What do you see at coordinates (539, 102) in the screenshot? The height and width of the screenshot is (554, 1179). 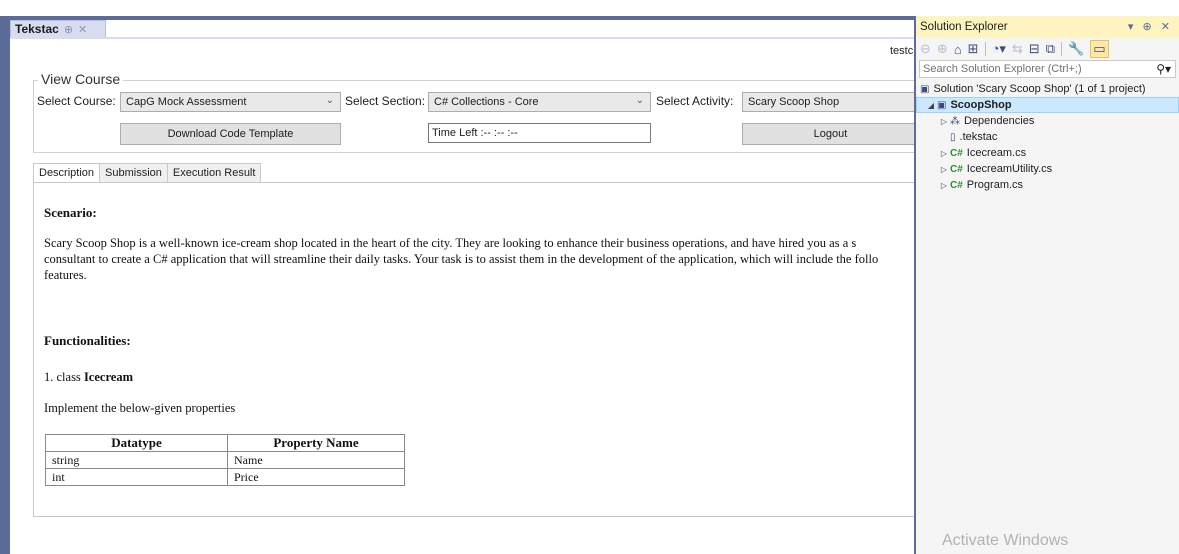 I see `section-dropdown: C# Collections - Core ⌄` at bounding box center [539, 102].